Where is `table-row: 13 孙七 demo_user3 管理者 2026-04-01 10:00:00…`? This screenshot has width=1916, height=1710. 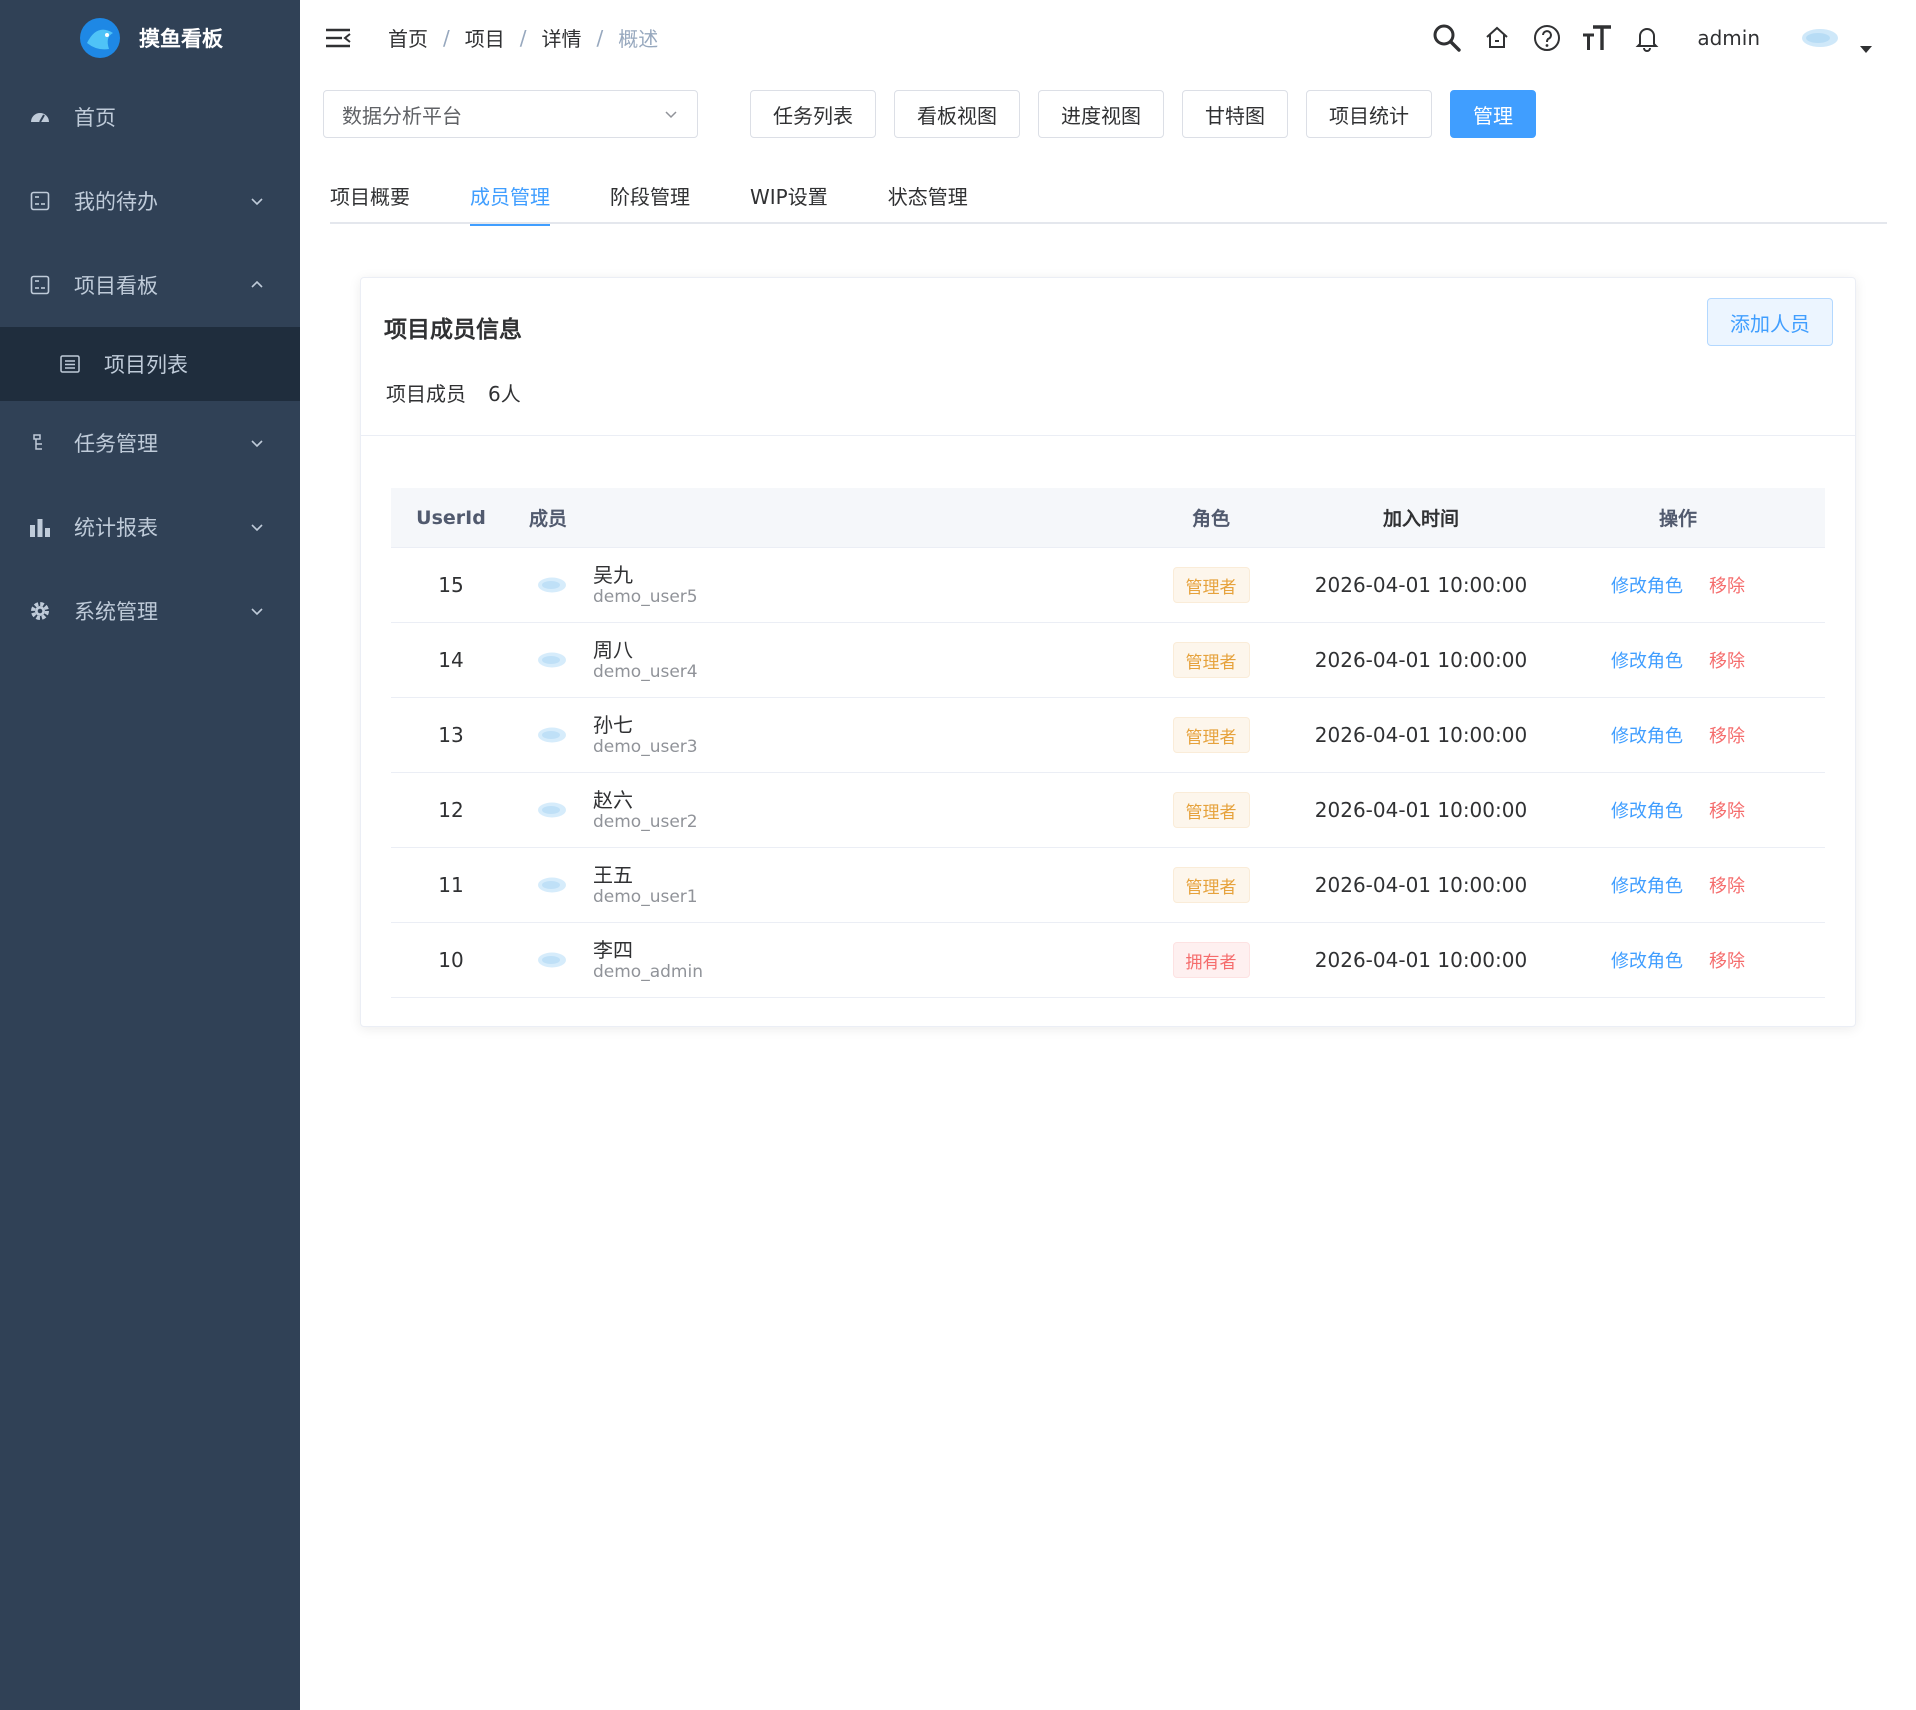 table-row: 13 孙七 demo_user3 管理者 2026-04-01 10:00:00… is located at coordinates (1108, 735).